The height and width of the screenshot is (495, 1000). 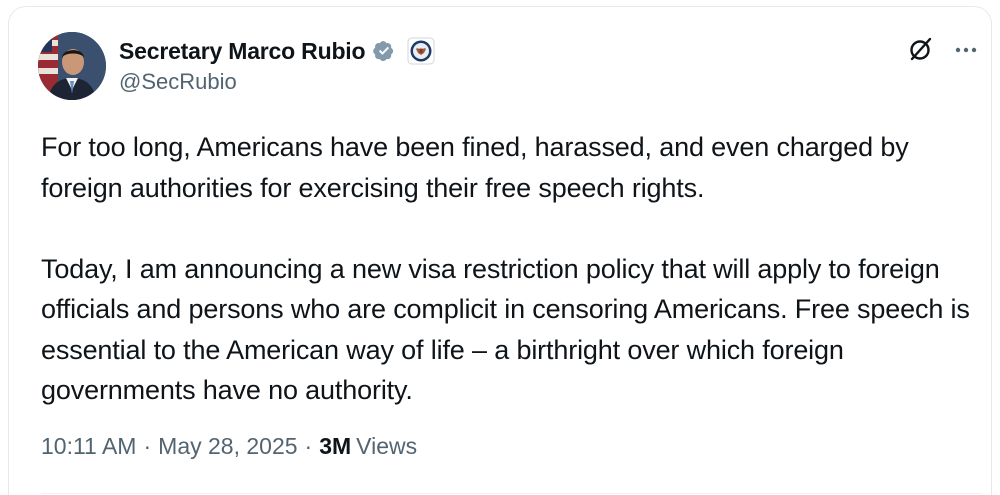 I want to click on author-display-name: Secretary Marco Rubio, so click(x=242, y=51).